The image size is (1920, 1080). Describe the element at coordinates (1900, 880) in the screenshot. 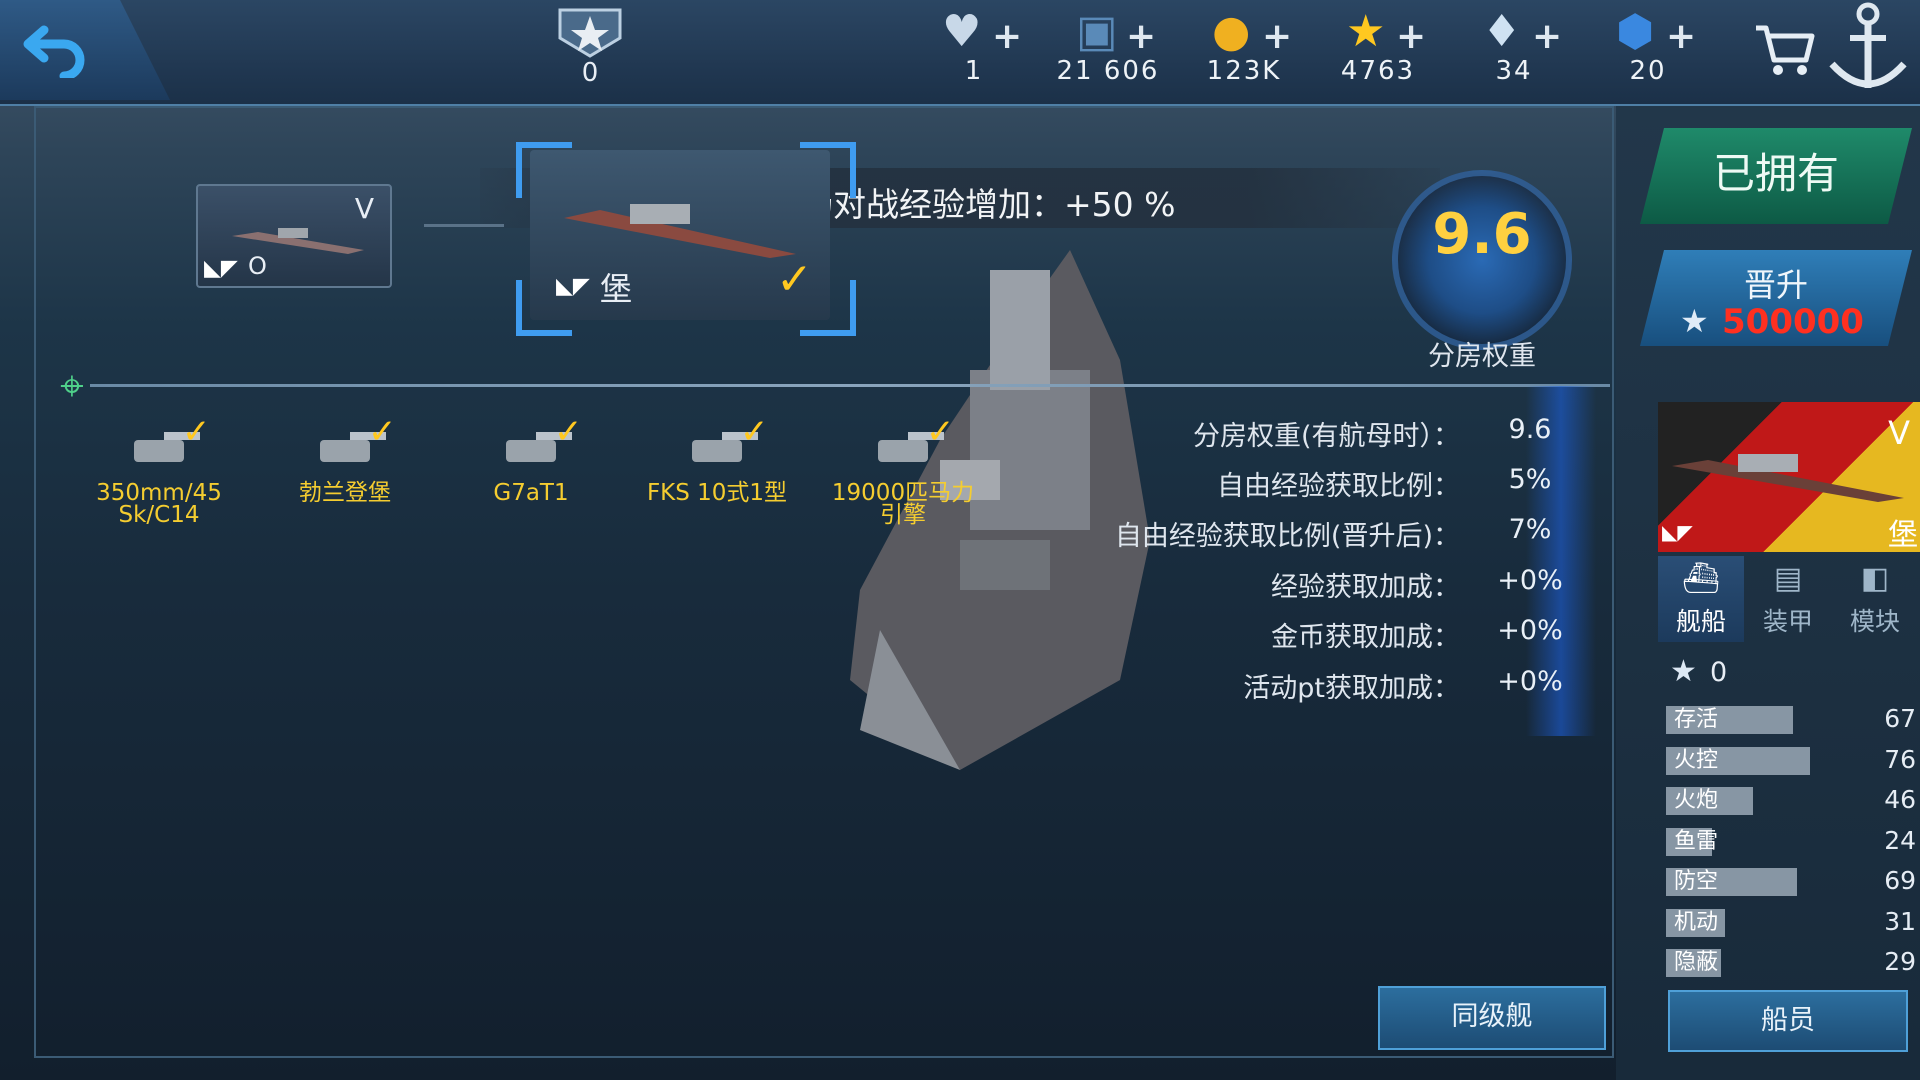

I see `attribute-value: 69` at that location.